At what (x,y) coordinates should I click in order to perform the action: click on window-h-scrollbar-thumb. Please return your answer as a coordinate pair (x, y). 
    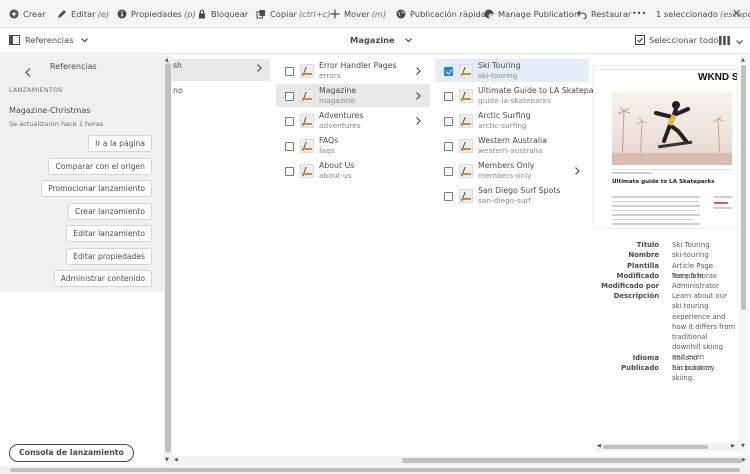
    Looking at the image, I should click on (375, 470).